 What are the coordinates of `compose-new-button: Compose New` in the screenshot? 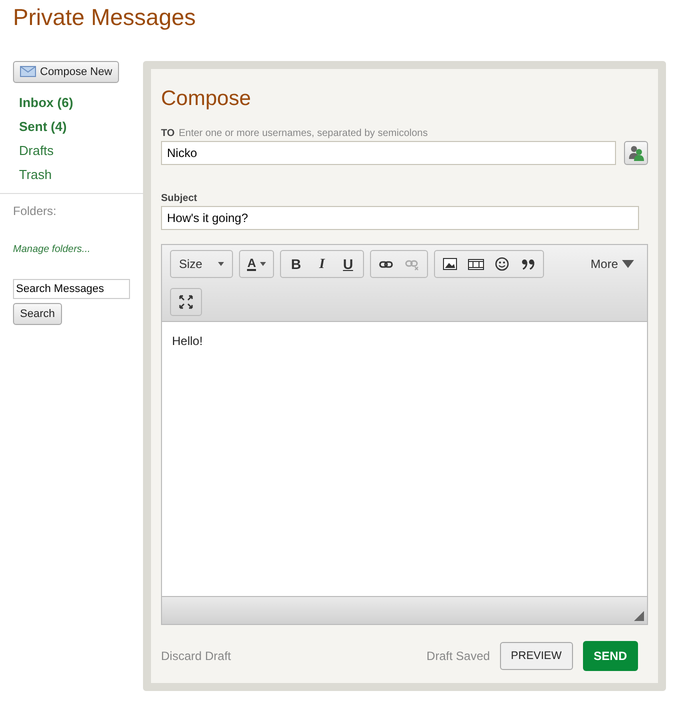 It's located at (66, 71).